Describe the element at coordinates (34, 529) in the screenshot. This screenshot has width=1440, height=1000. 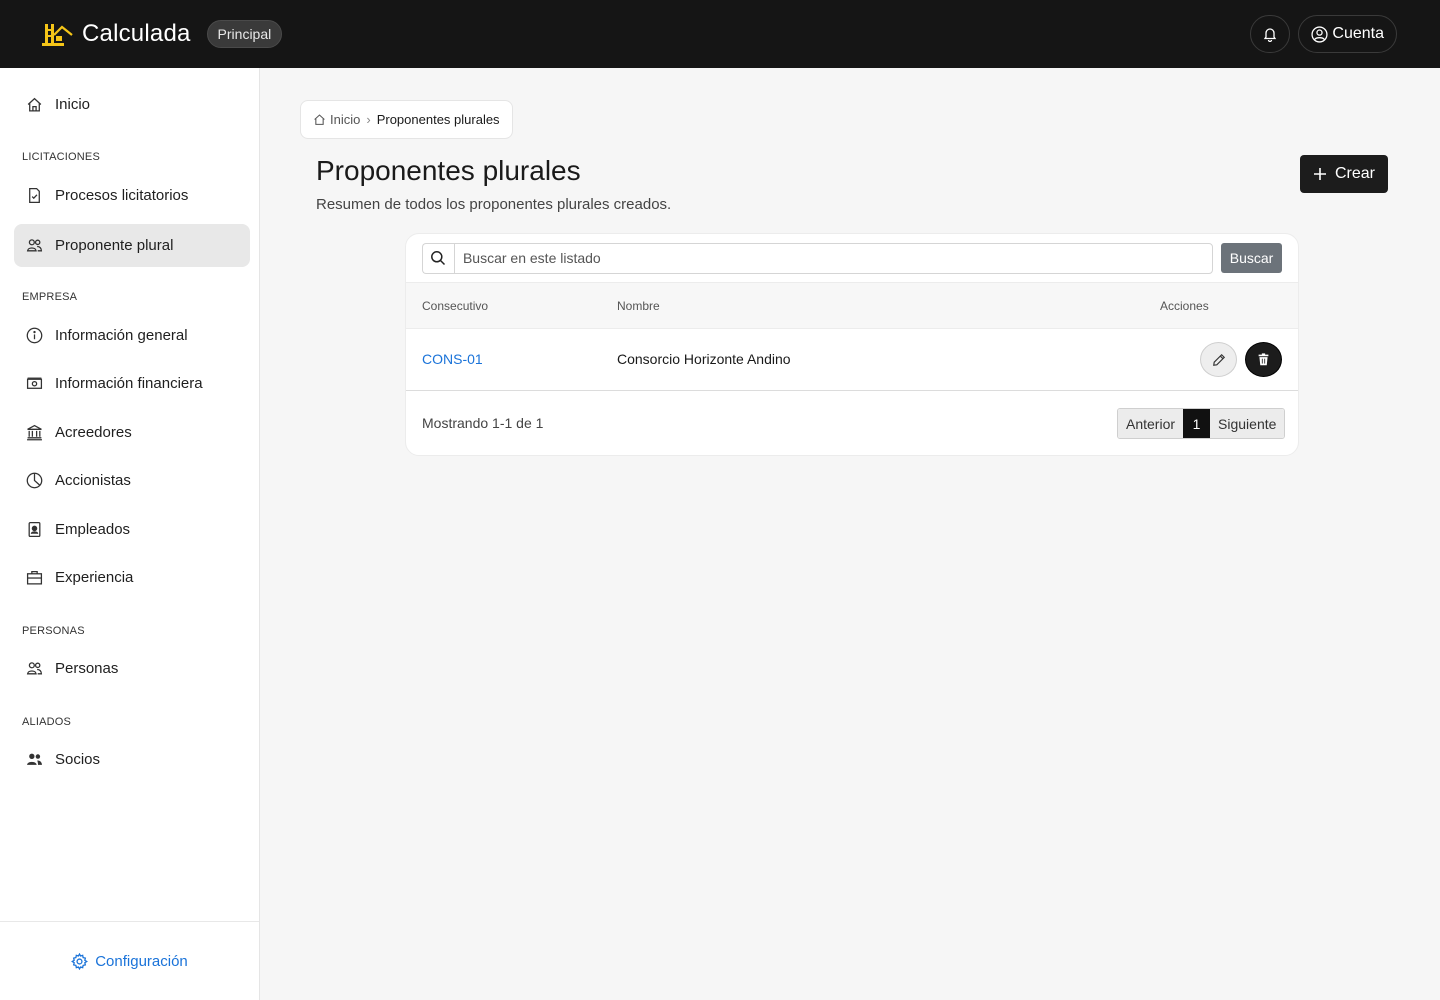
I see `badge-icon` at that location.